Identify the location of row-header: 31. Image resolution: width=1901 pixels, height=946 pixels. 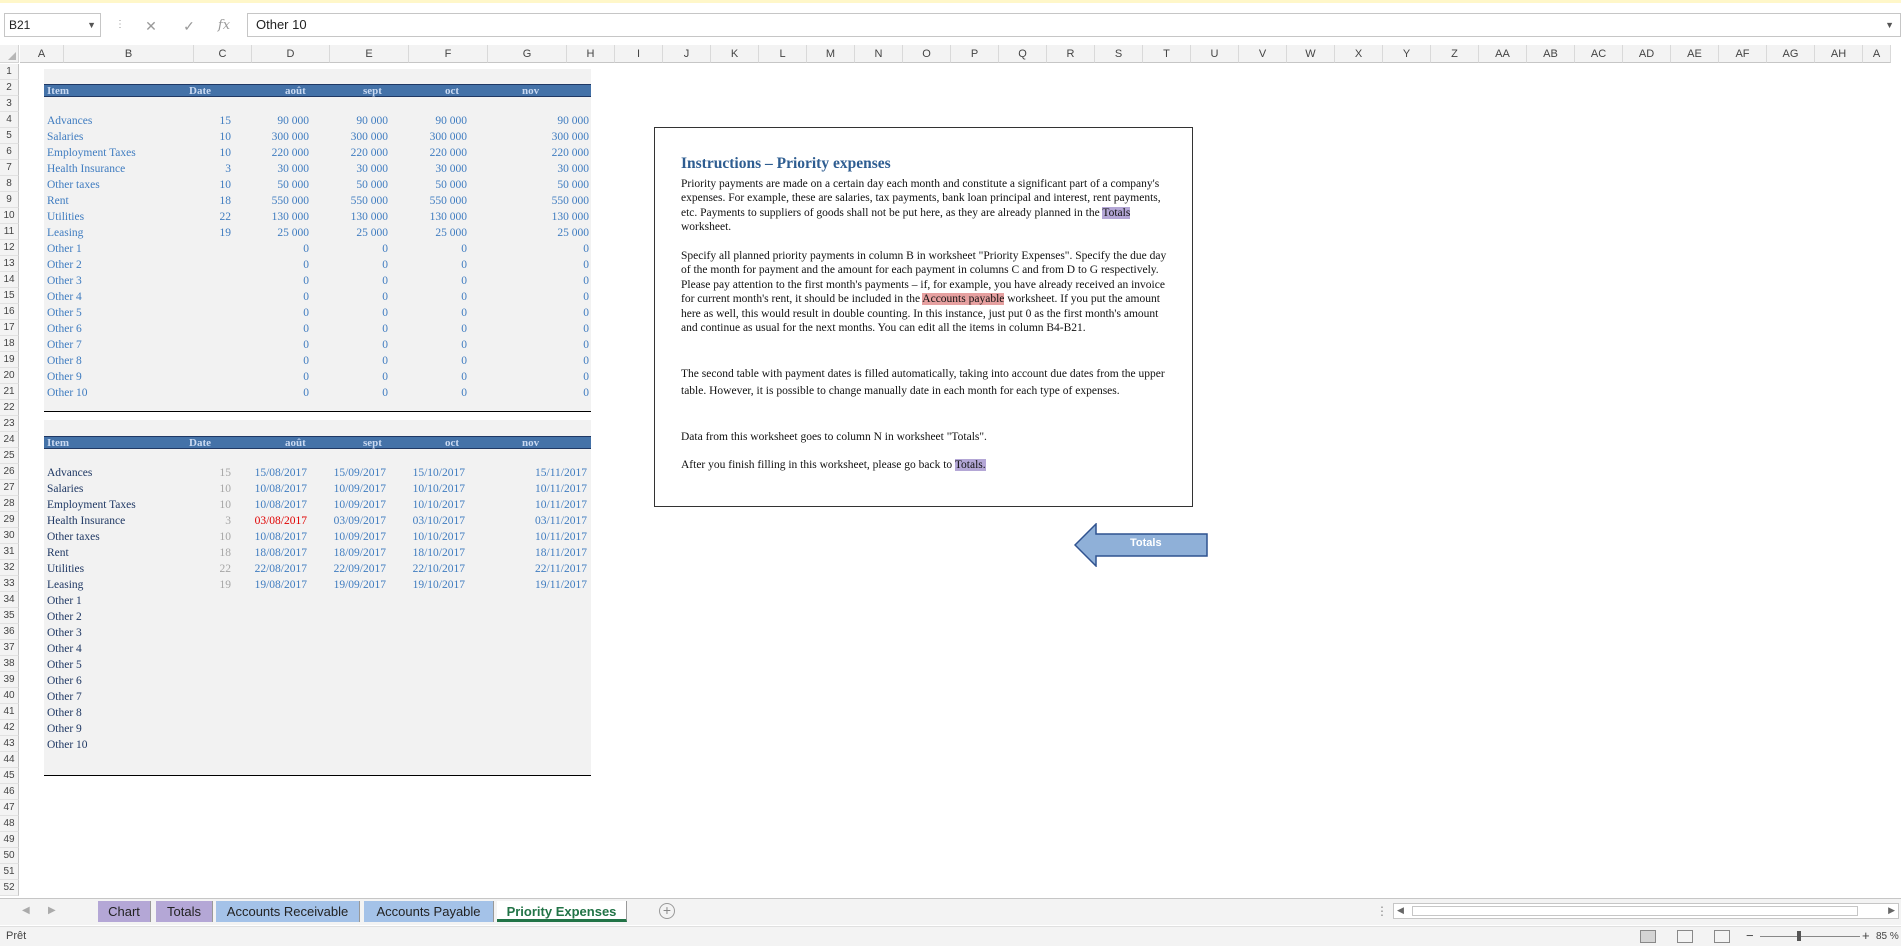
(9, 552).